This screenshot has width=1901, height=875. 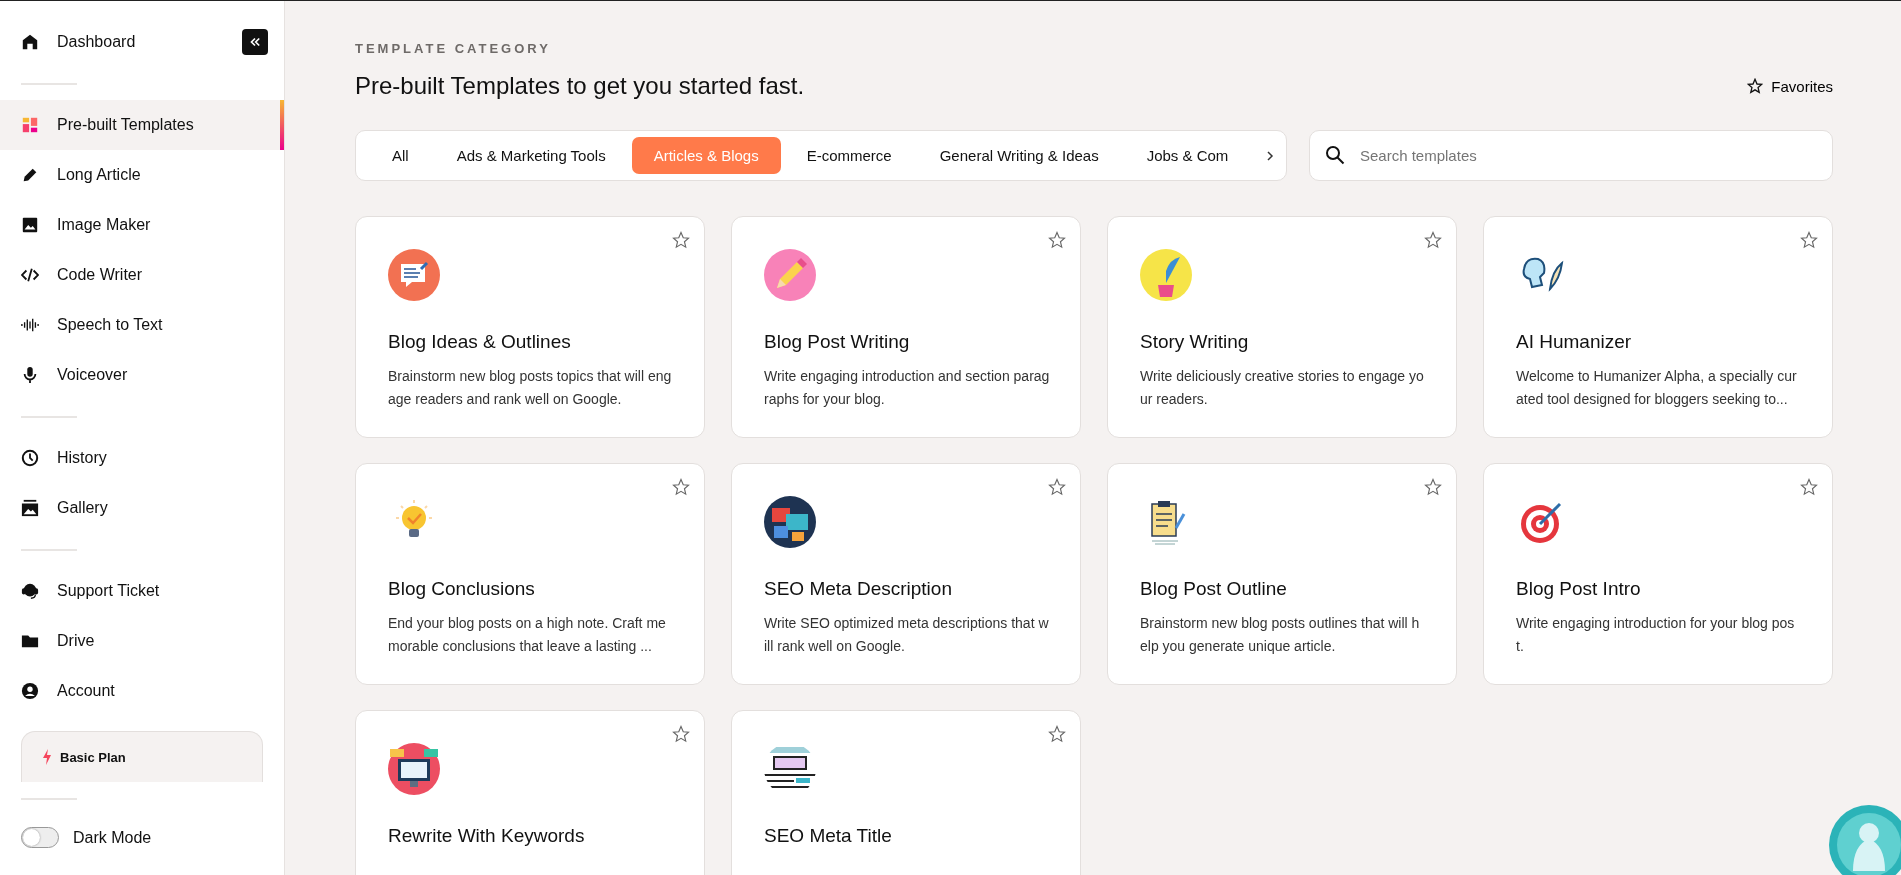 I want to click on search-field: Search templates, so click(x=1571, y=155).